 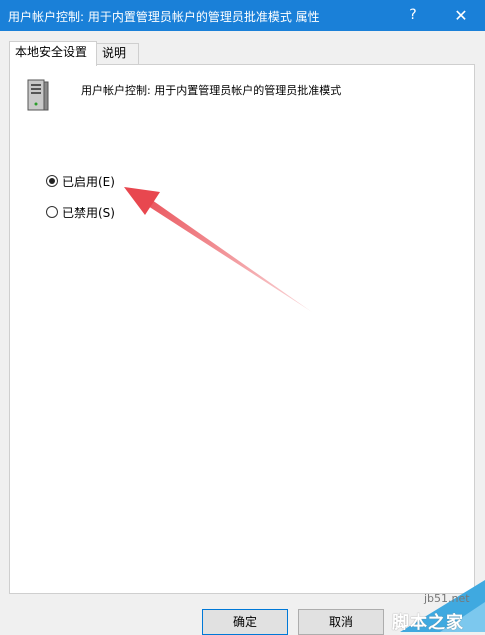 What do you see at coordinates (88, 181) in the screenshot?
I see `enabled-label: 已启用(E)` at bounding box center [88, 181].